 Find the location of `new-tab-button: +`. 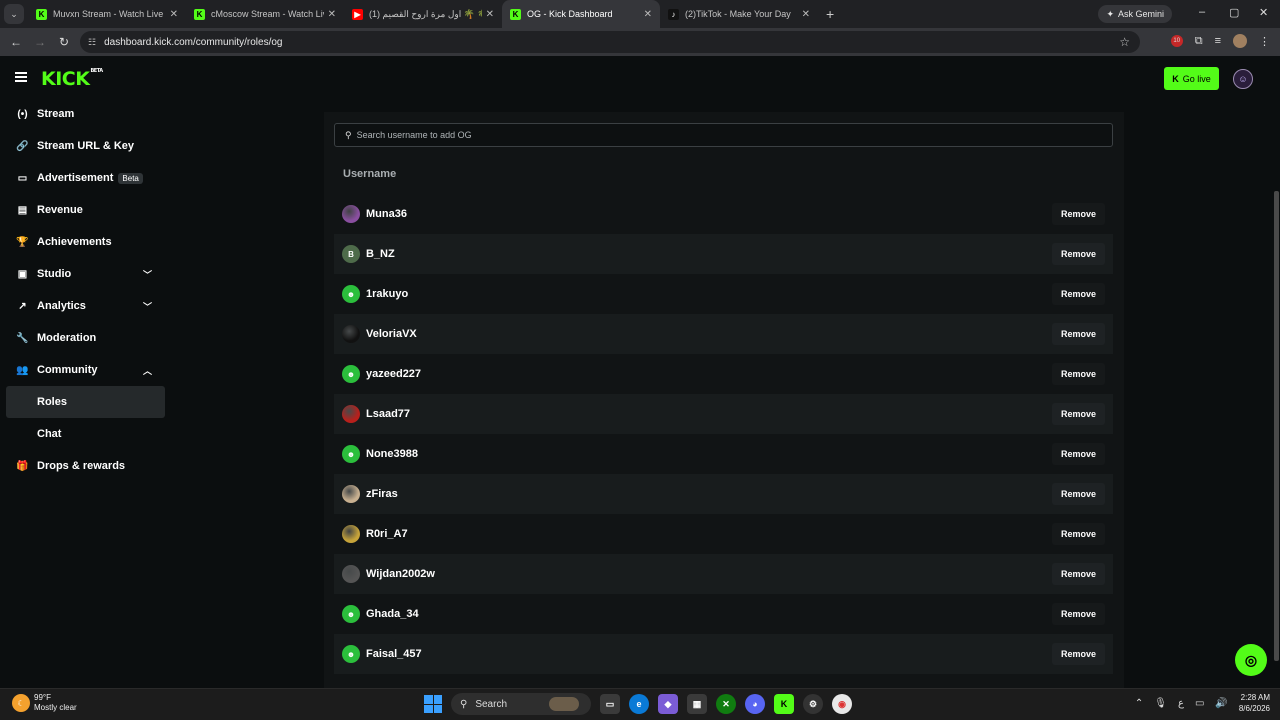

new-tab-button: + is located at coordinates (830, 14).